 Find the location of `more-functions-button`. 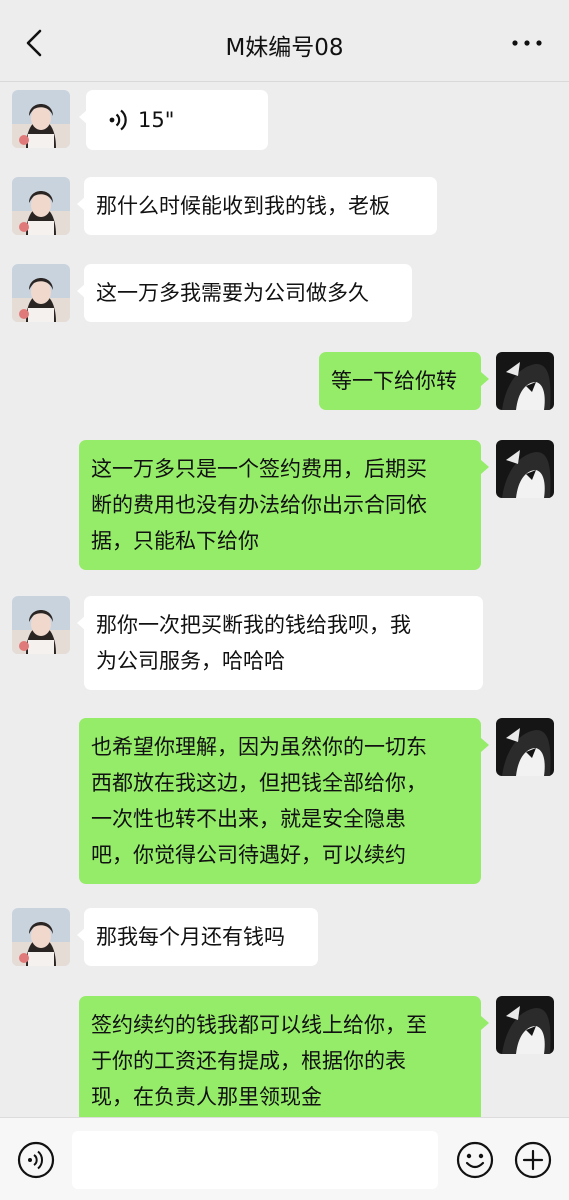

more-functions-button is located at coordinates (533, 1160).